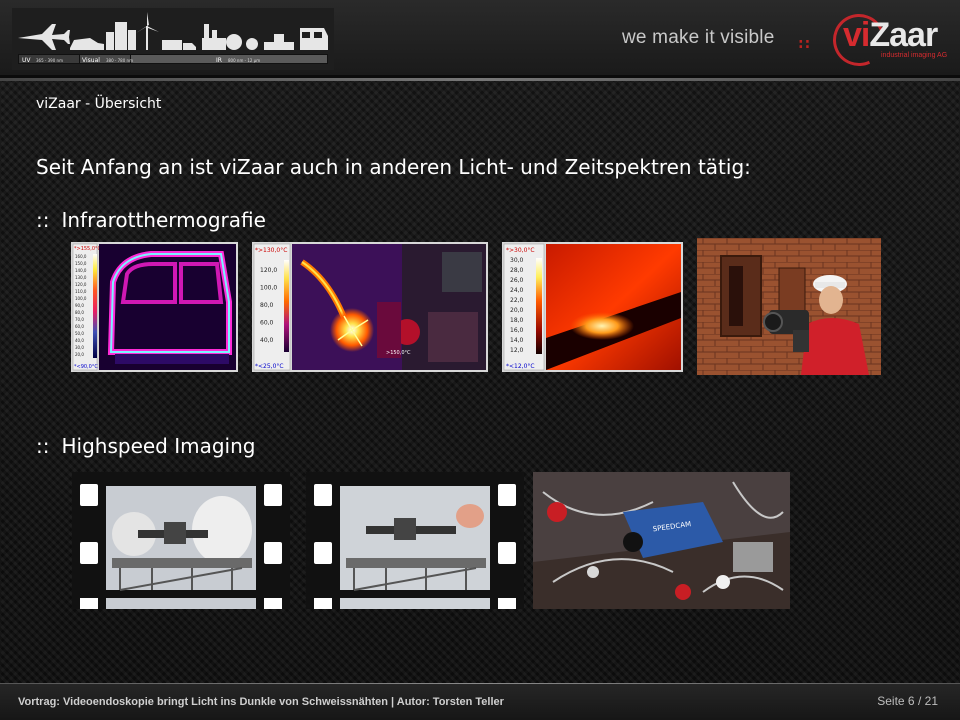 The height and width of the screenshot is (720, 960). I want to click on thermal-max-label: *>30,0°C, so click(520, 250).